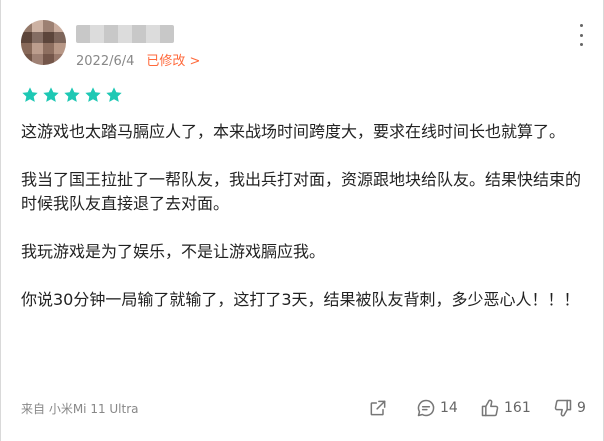 The height and width of the screenshot is (441, 604). What do you see at coordinates (306, 408) in the screenshot?
I see `review-footer: 来自 小米Mi 11 Ultra 14 161 9` at bounding box center [306, 408].